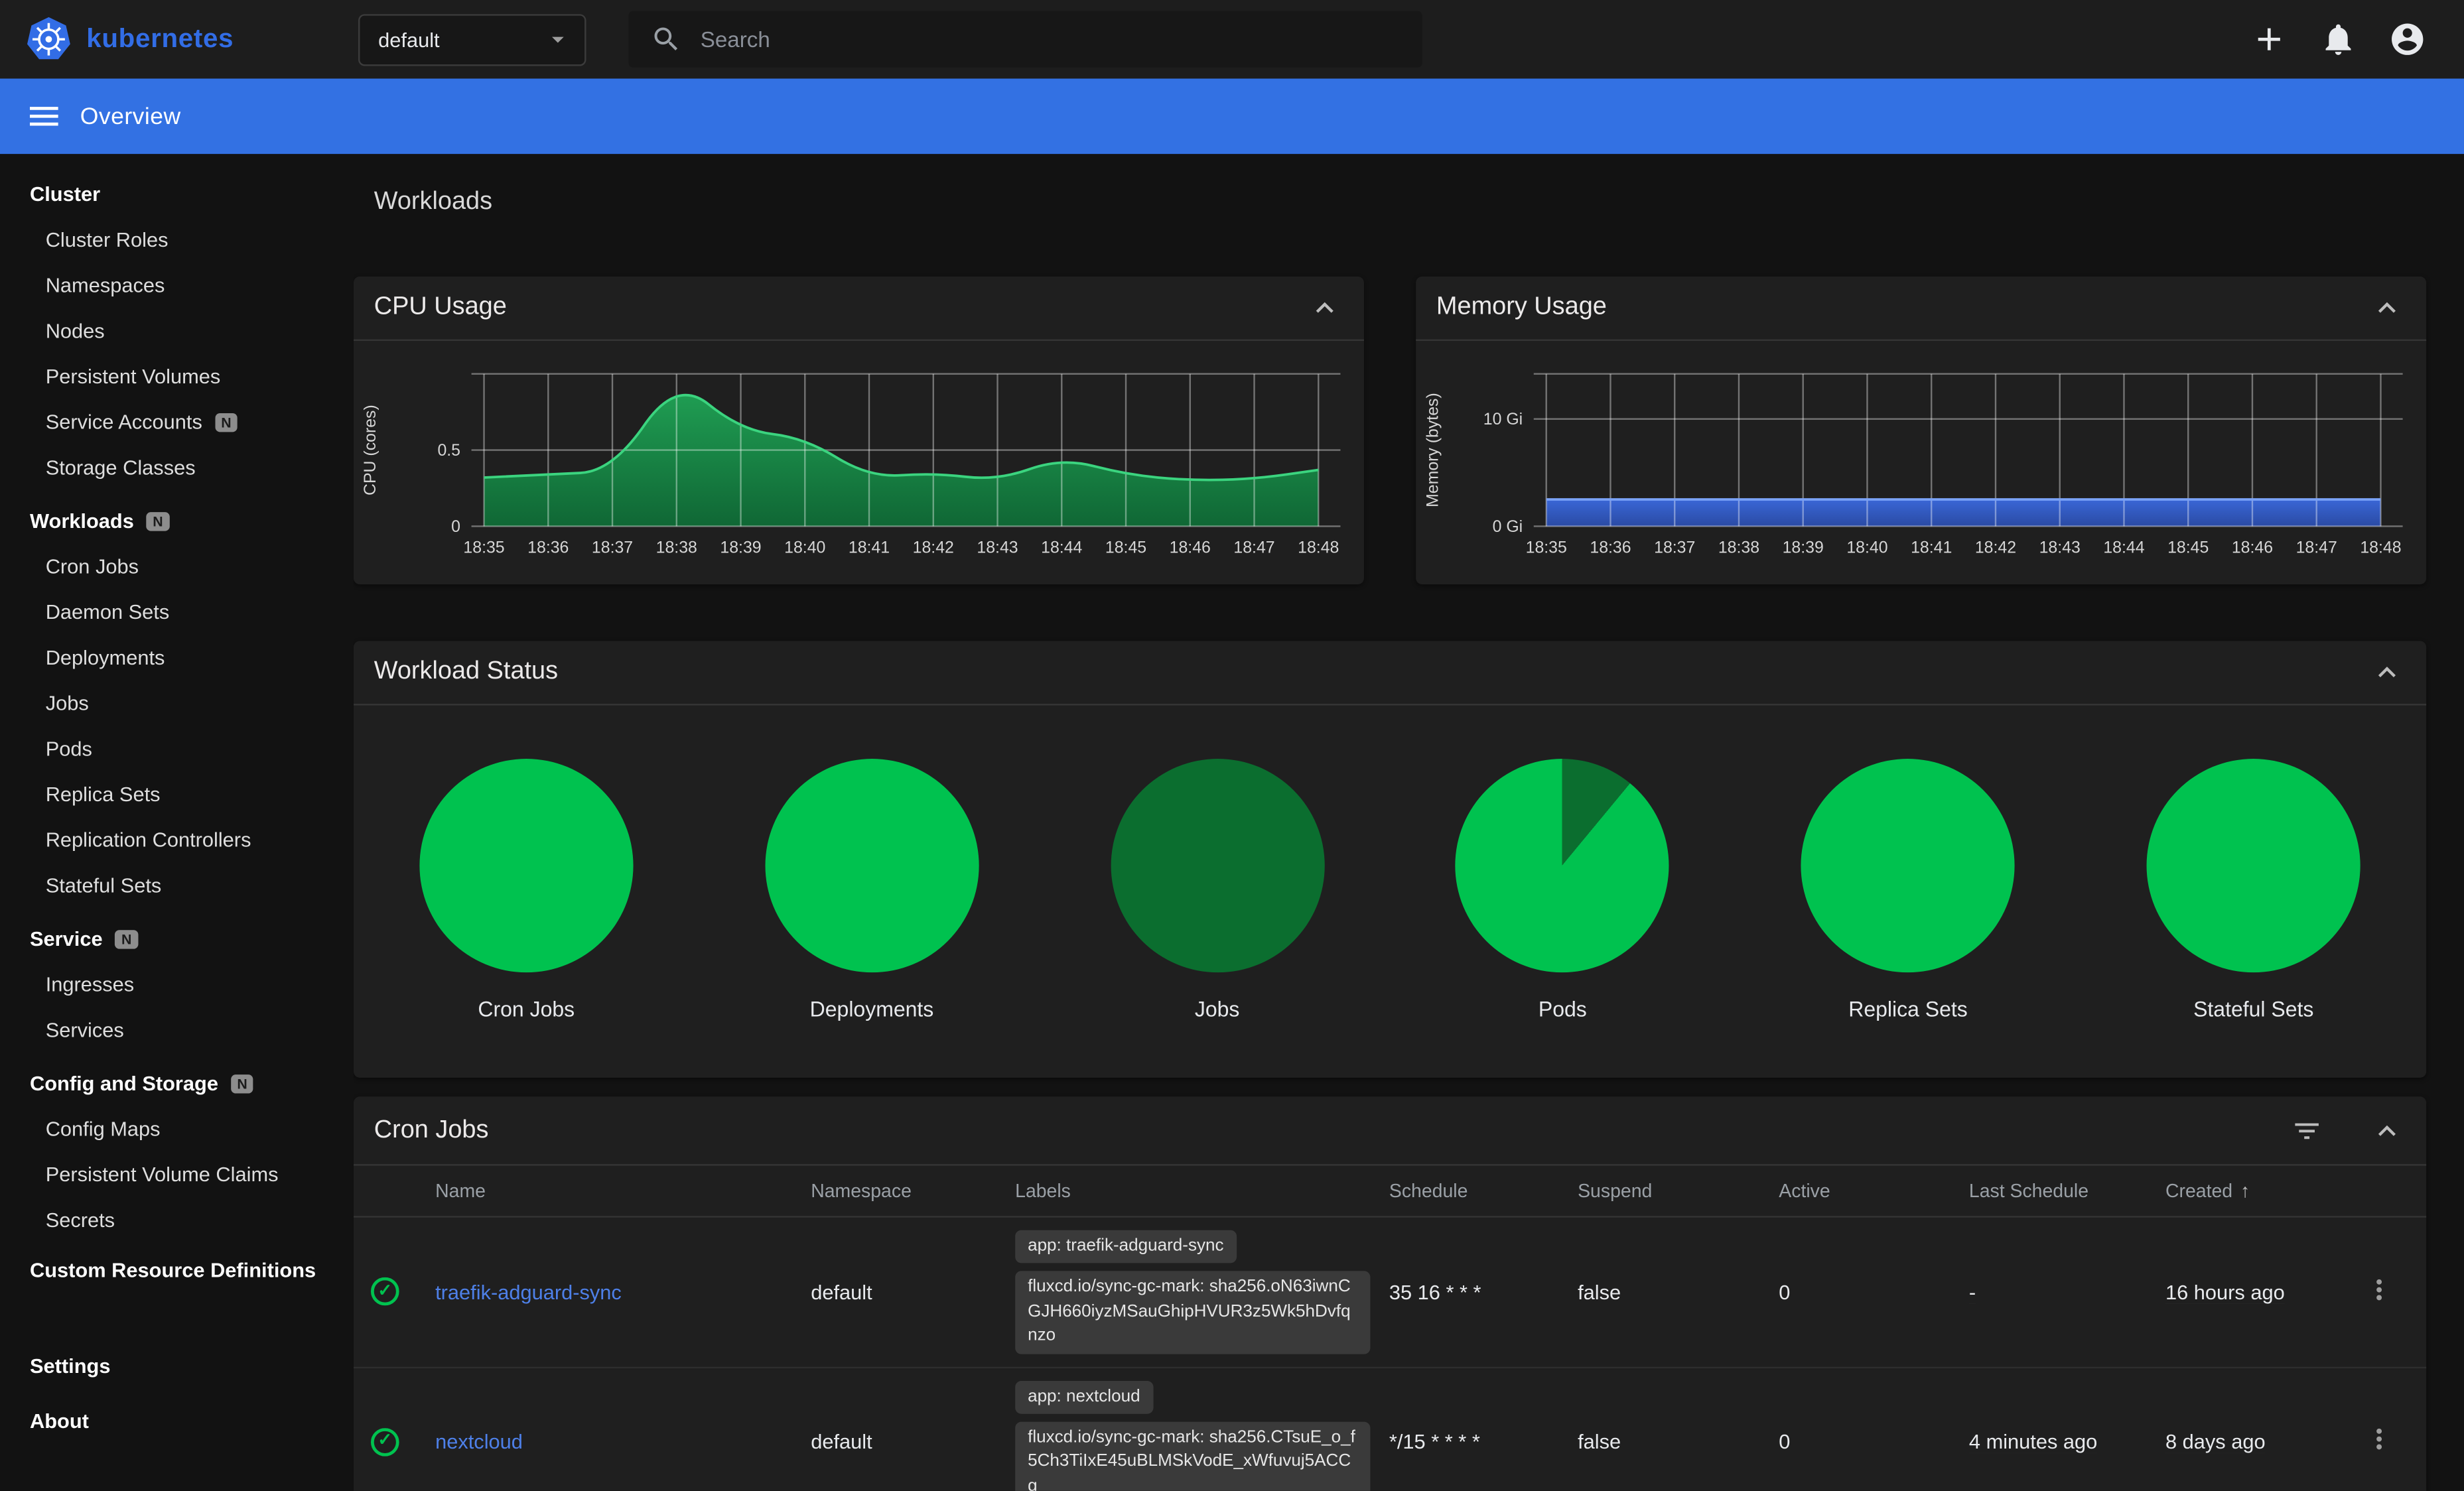  Describe the element at coordinates (177, 331) in the screenshot. I see `sidebar-item-nodes: Nodes` at that location.